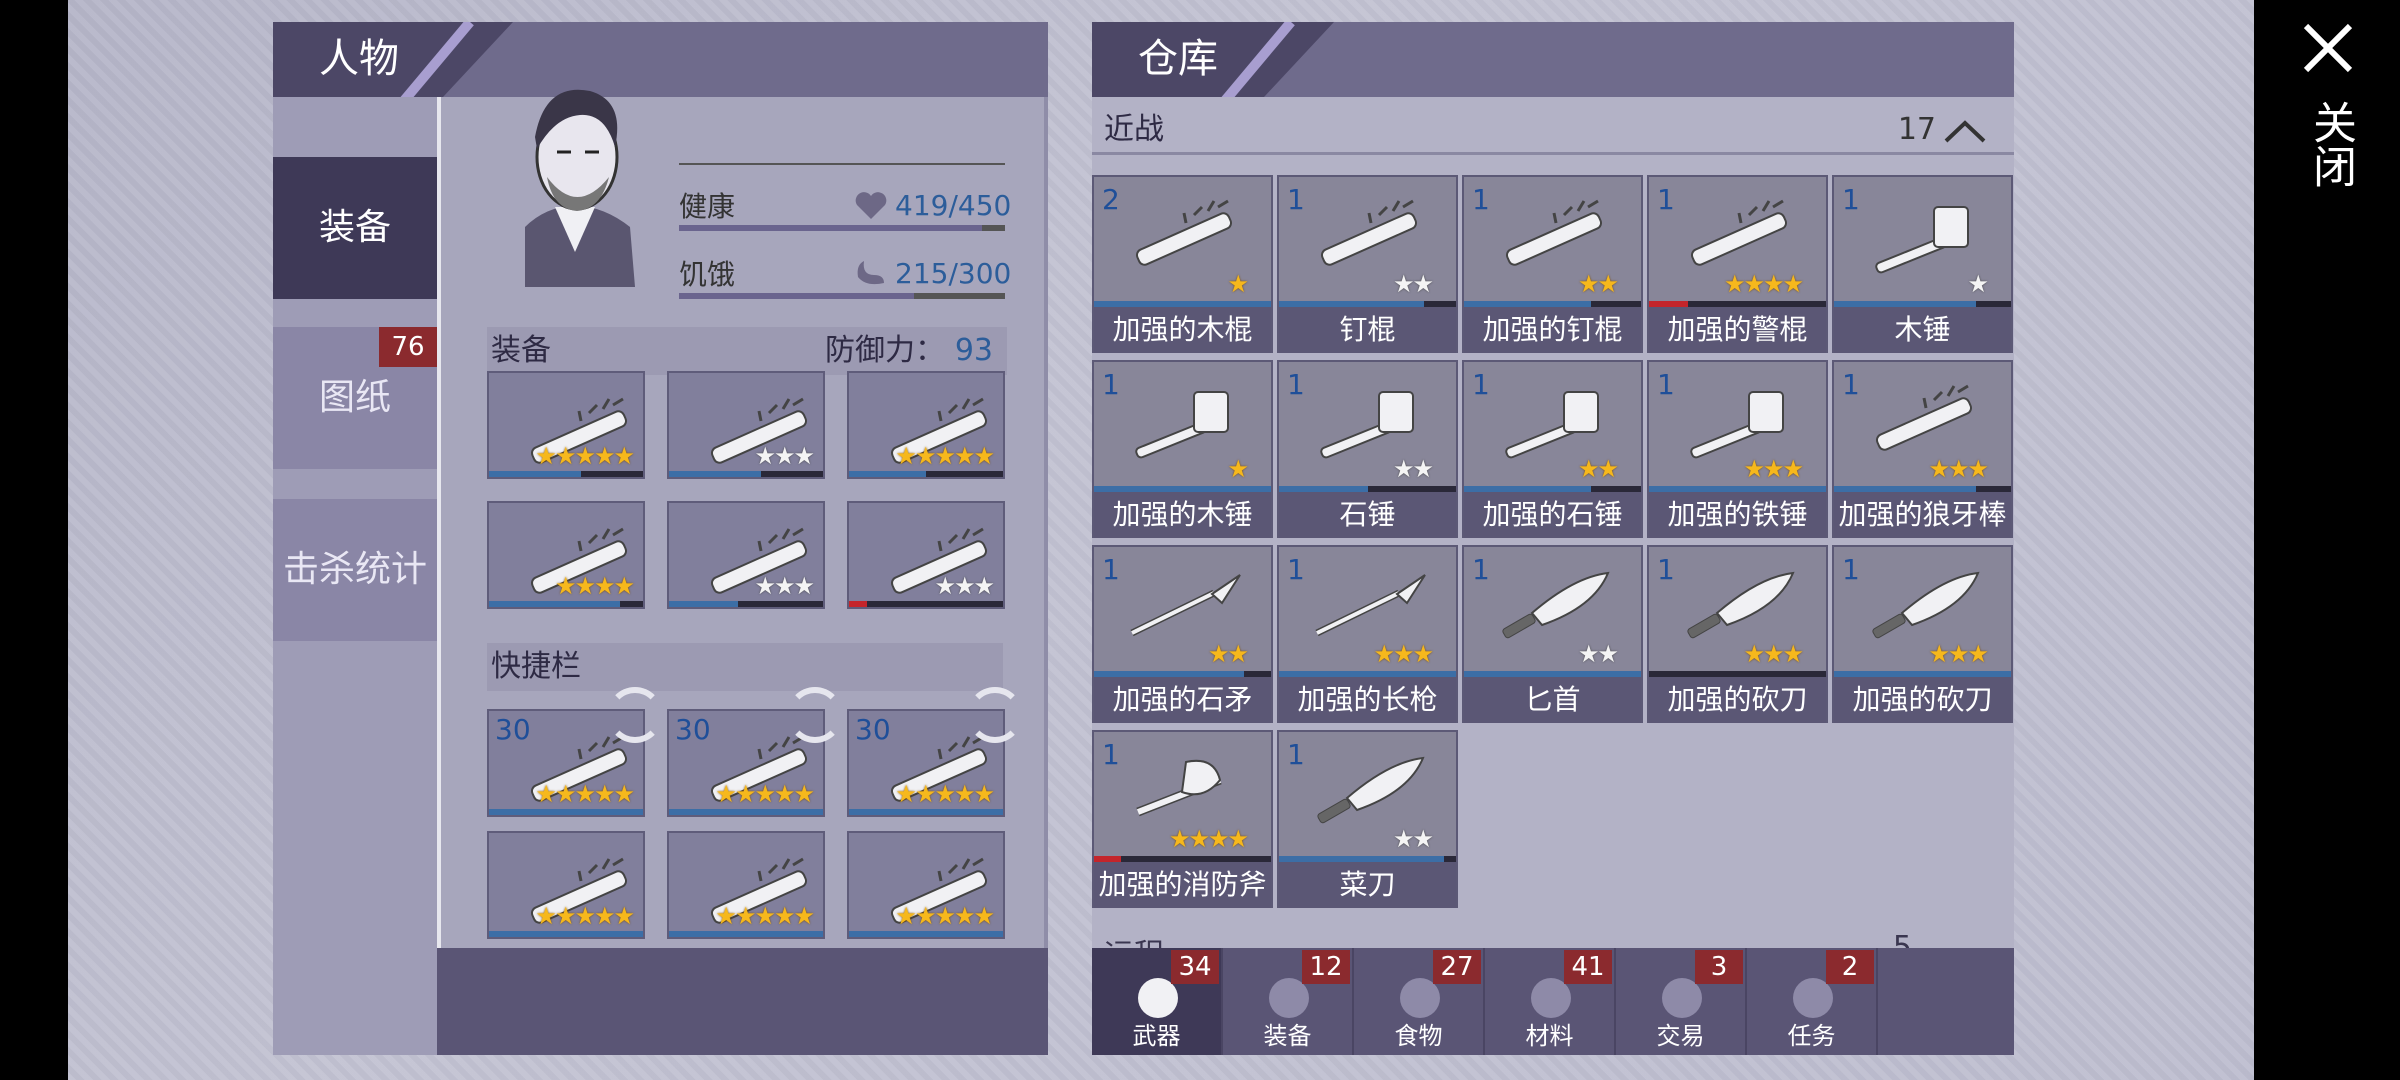  What do you see at coordinates (1287, 1036) in the screenshot?
I see `tab-label: 装备` at bounding box center [1287, 1036].